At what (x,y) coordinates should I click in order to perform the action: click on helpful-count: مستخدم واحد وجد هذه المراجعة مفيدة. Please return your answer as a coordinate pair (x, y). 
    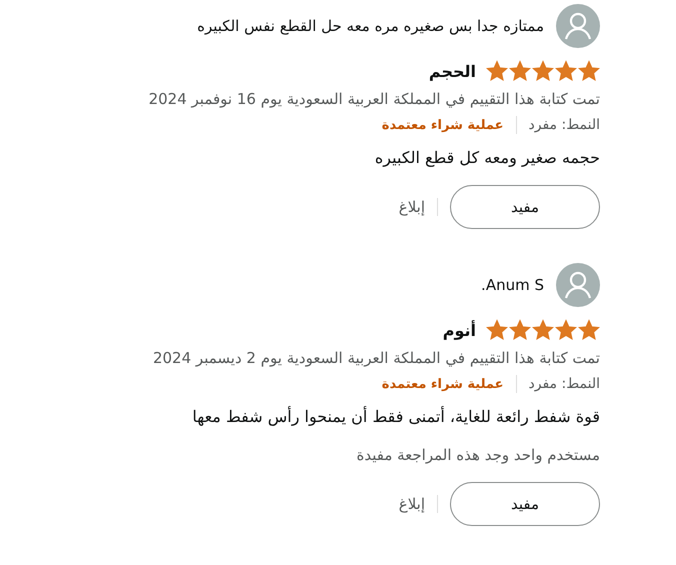
    Looking at the image, I should click on (478, 455).